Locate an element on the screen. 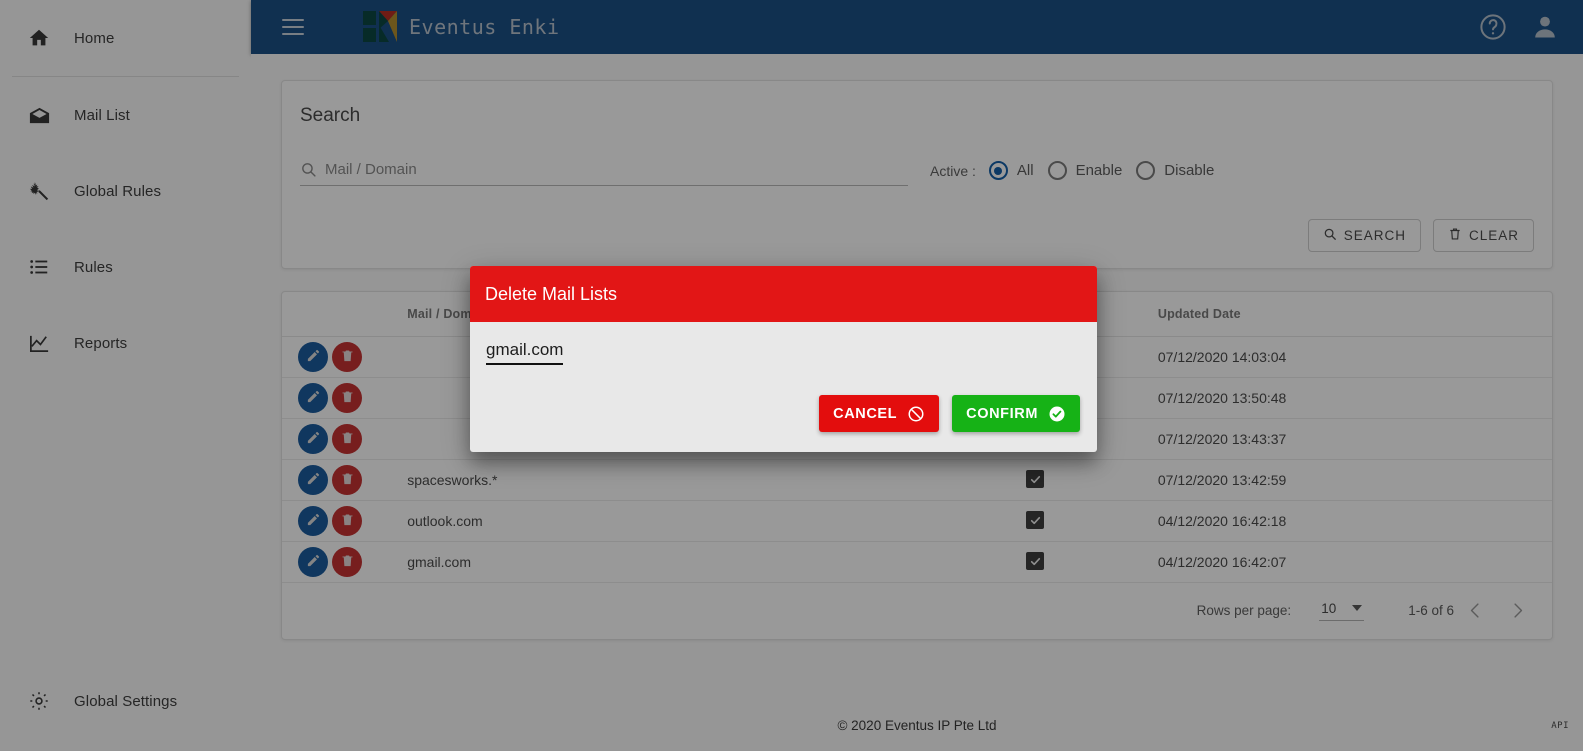 This screenshot has height=751, width=1583. cancel-button-label: CANCEL is located at coordinates (865, 413).